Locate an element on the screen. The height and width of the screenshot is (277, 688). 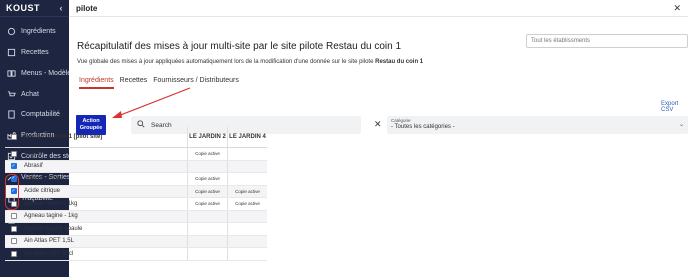
cart-icon is located at coordinates (11, 94).